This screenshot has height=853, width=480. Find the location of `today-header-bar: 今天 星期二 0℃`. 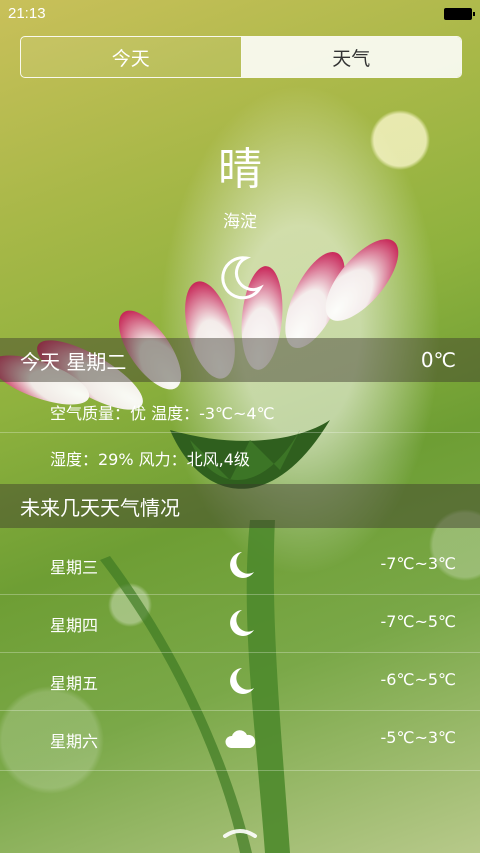

today-header-bar: 今天 星期二 0℃ is located at coordinates (240, 360).